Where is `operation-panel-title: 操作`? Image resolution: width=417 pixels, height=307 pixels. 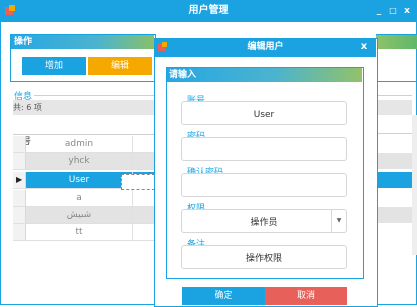
operation-panel-title: 操作 is located at coordinates (23, 42).